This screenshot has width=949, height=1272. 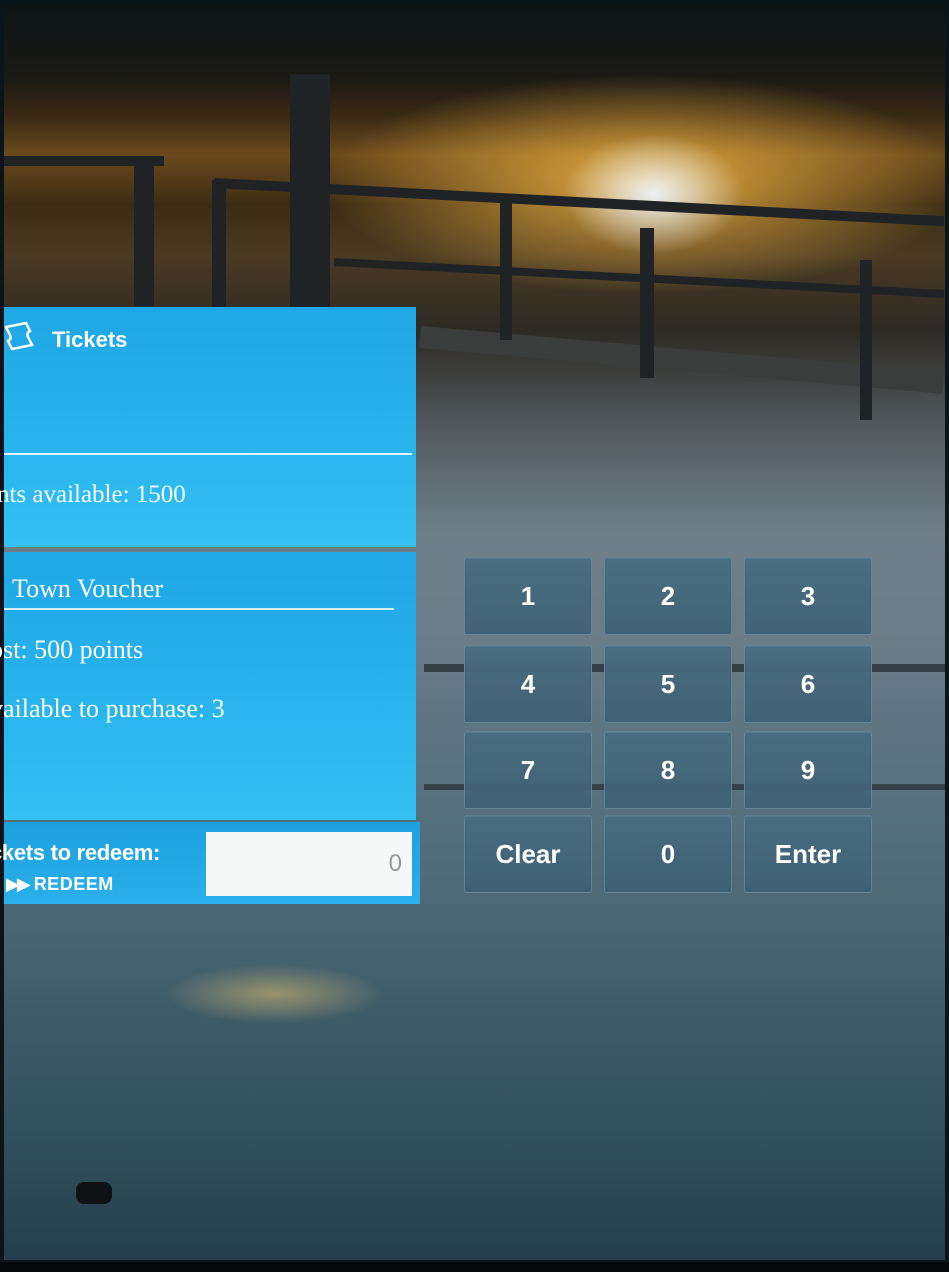 What do you see at coordinates (309, 864) in the screenshot?
I see `redeem-quantity-input` at bounding box center [309, 864].